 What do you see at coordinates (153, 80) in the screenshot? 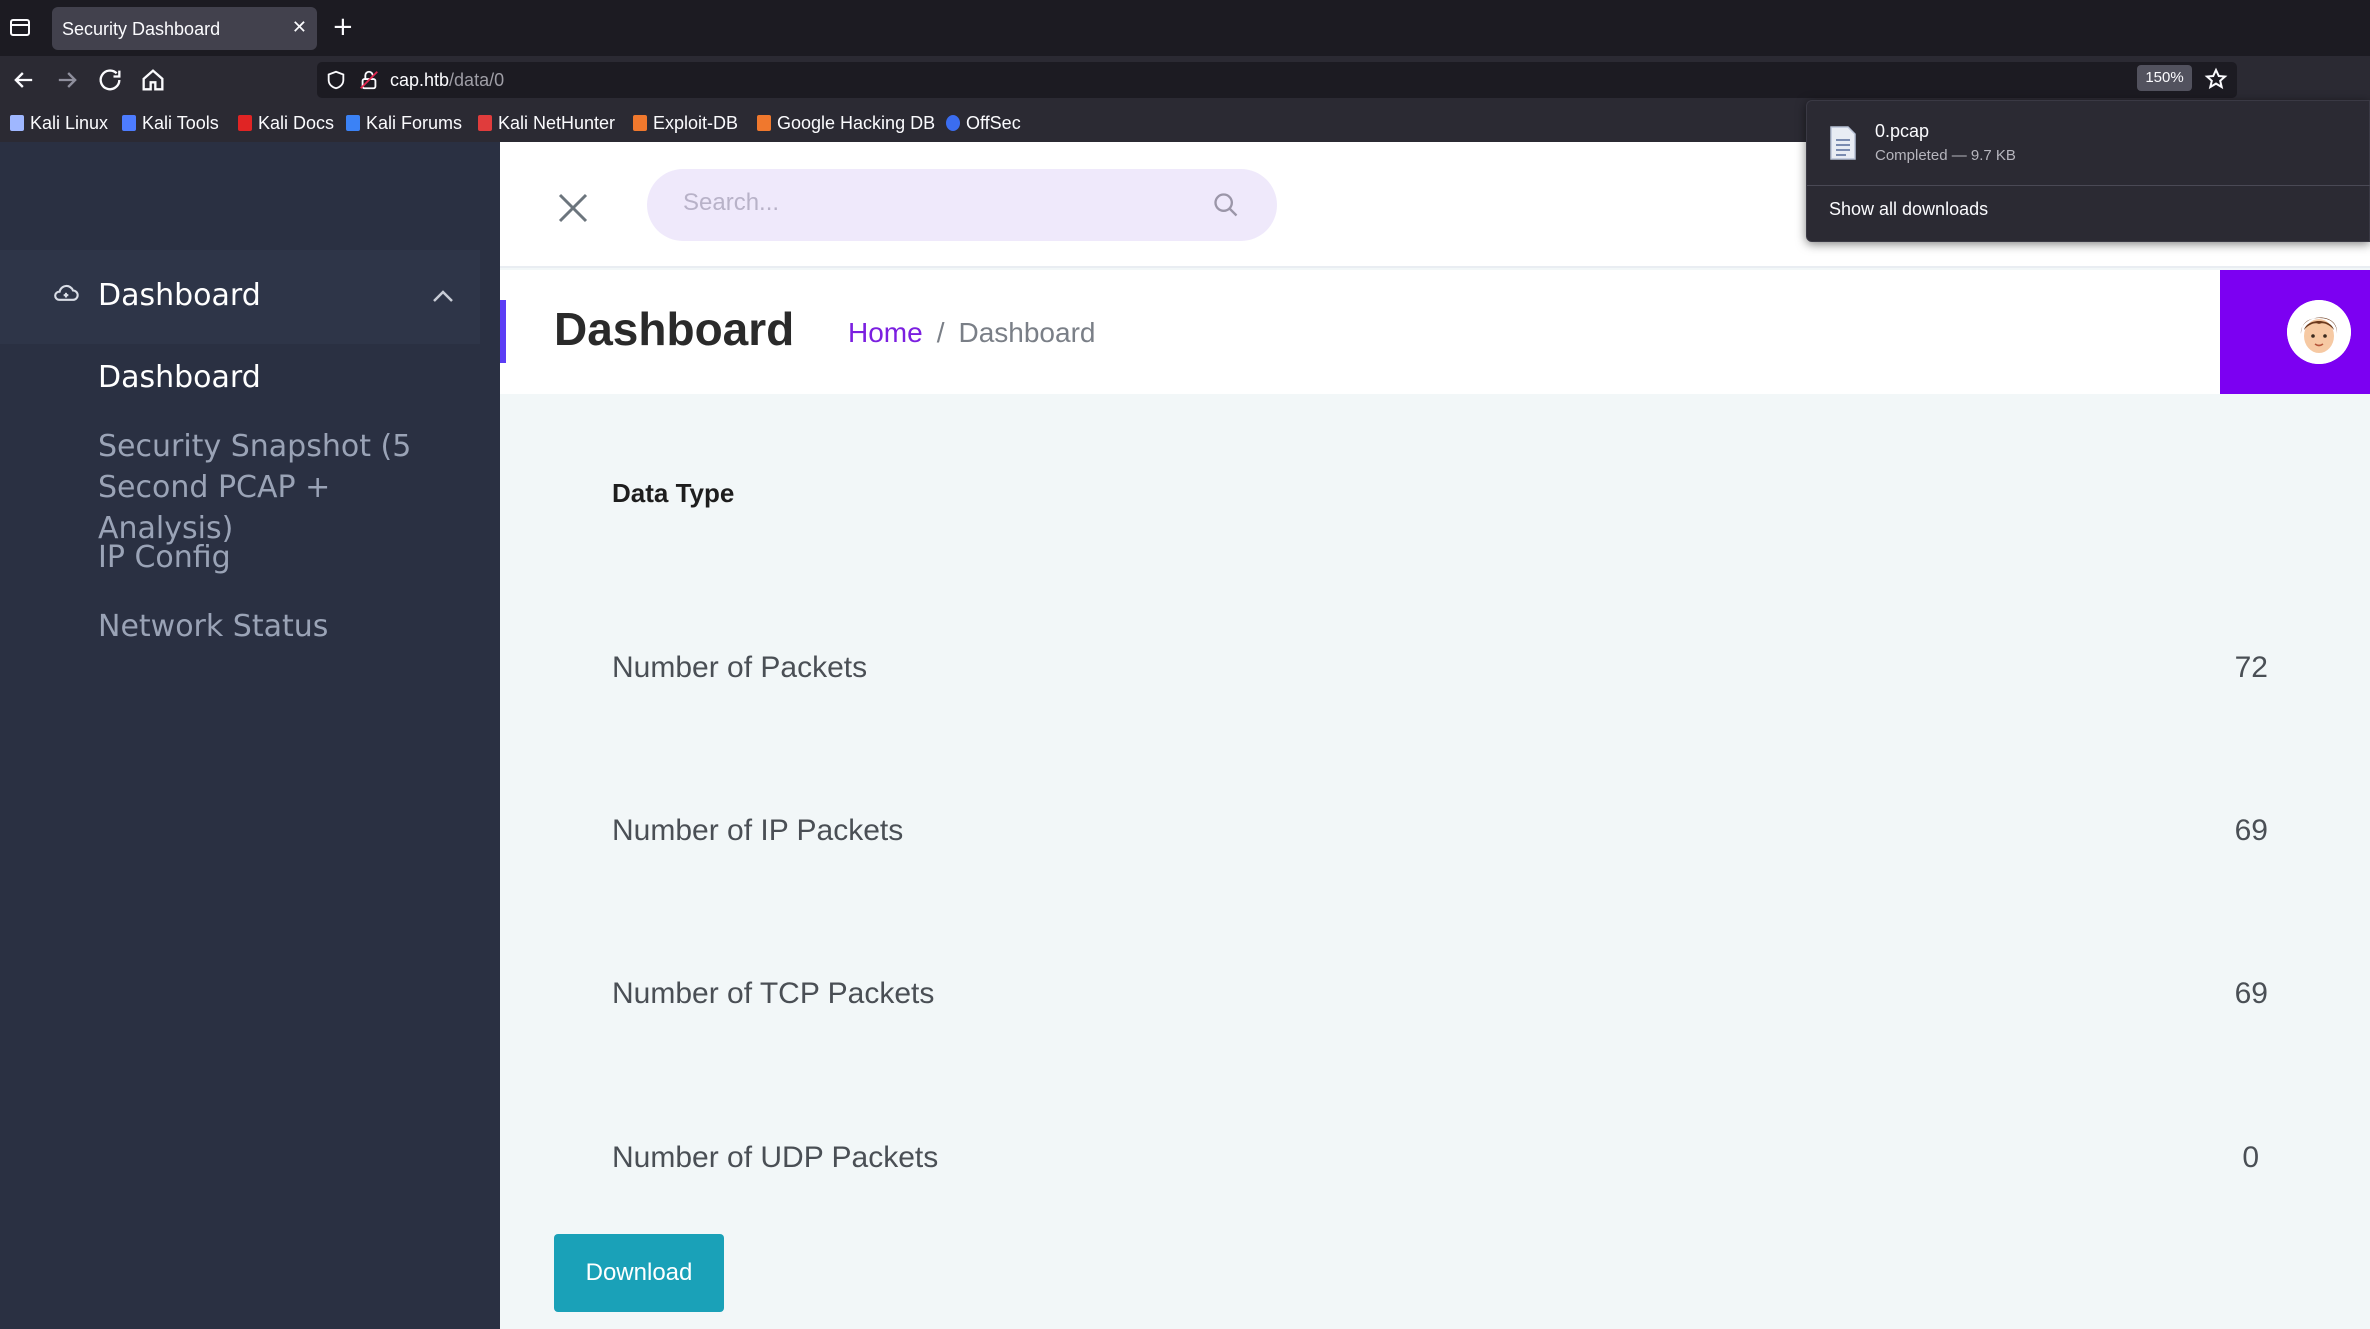
I see `home-icon` at bounding box center [153, 80].